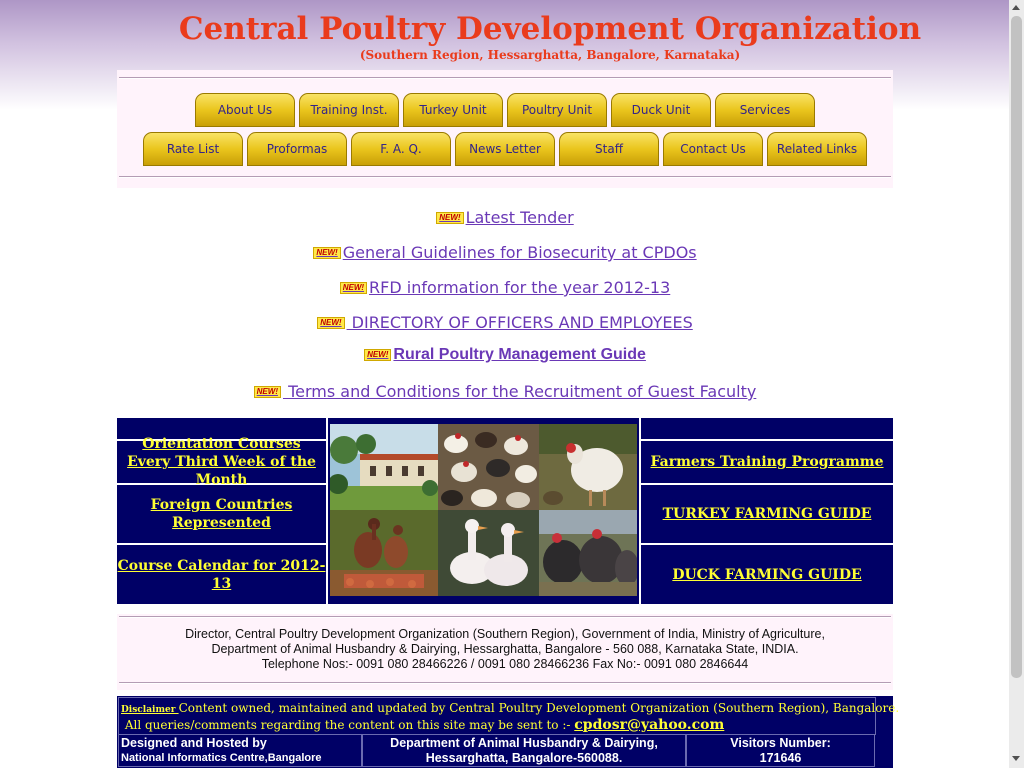  What do you see at coordinates (661, 110) in the screenshot?
I see `nav-duck-unit-button: Duck Unit` at bounding box center [661, 110].